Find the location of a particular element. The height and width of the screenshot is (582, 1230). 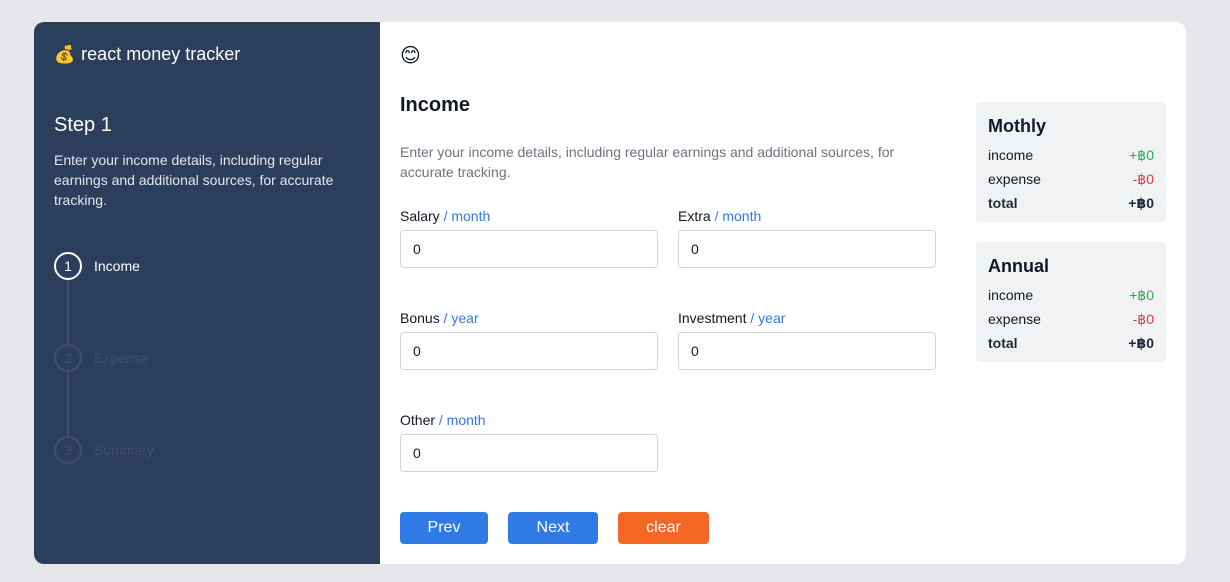

prev-button: Prev is located at coordinates (444, 528).